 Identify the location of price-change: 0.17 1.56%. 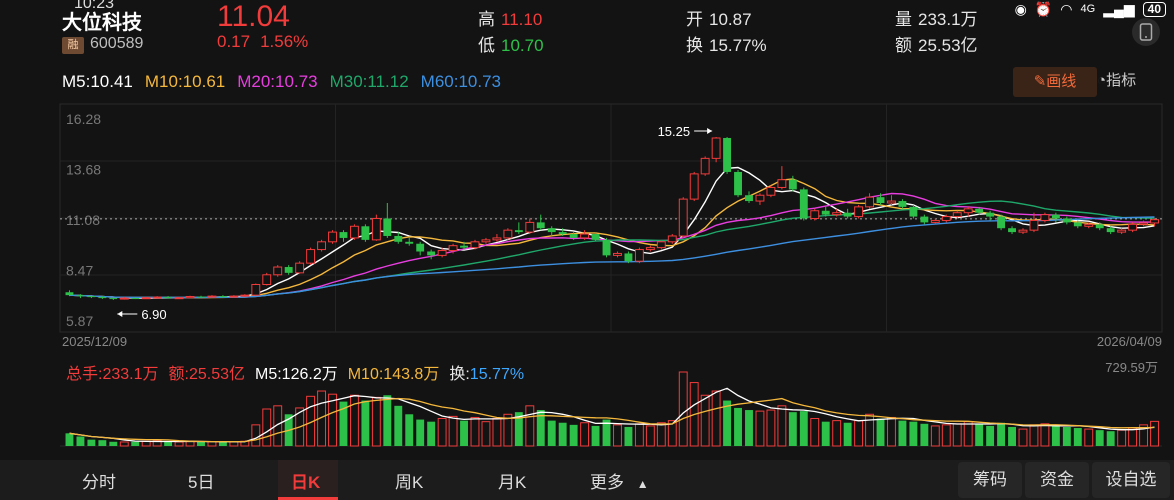
(262, 42).